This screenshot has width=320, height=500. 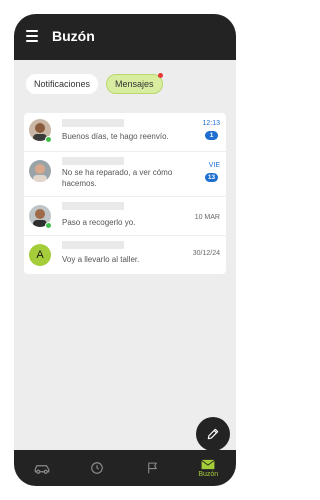 I want to click on nav-buzon: Buzón, so click(x=209, y=468).